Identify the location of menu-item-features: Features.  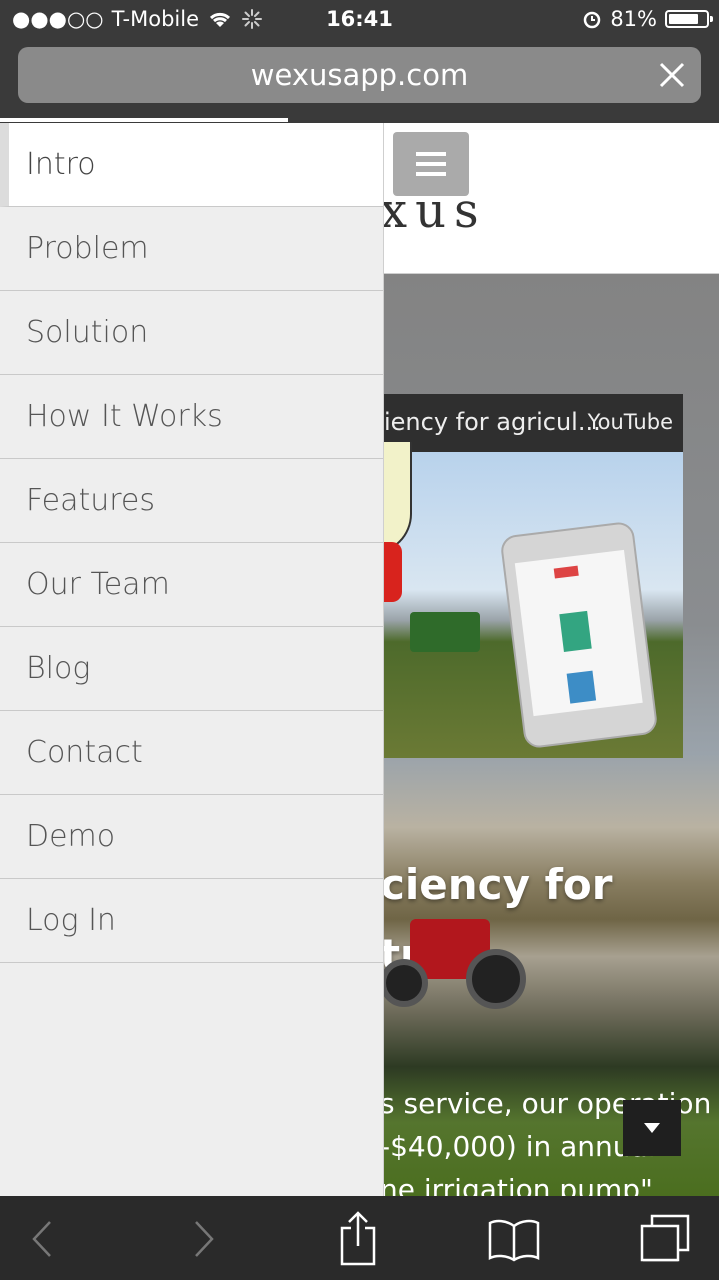
(191, 501).